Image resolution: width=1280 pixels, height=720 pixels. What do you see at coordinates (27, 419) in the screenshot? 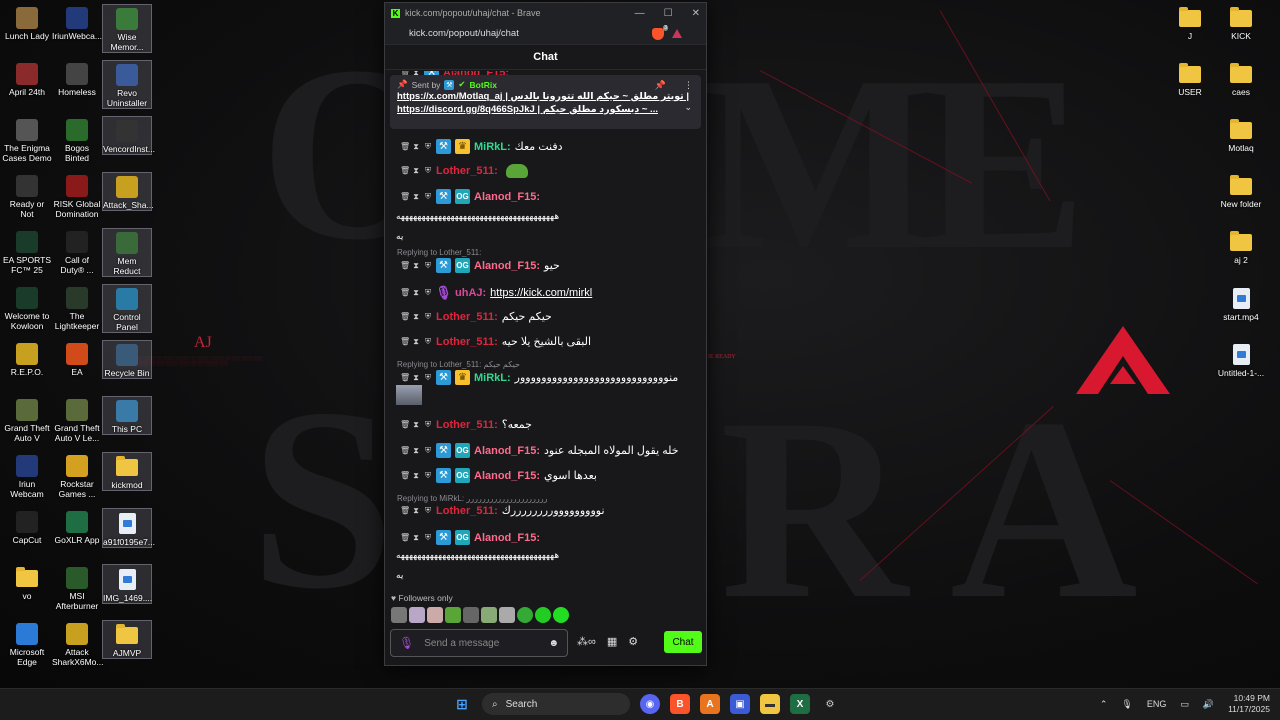
I see `desktop-icon: Grand Theft Auto V` at bounding box center [27, 419].